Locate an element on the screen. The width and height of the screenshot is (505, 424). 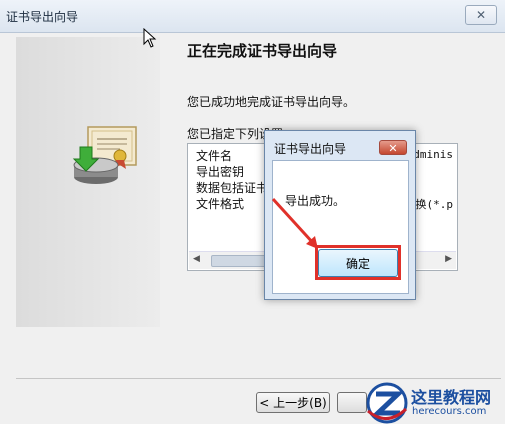
setting-value-format: 换(*.p is located at coordinates (434, 204).